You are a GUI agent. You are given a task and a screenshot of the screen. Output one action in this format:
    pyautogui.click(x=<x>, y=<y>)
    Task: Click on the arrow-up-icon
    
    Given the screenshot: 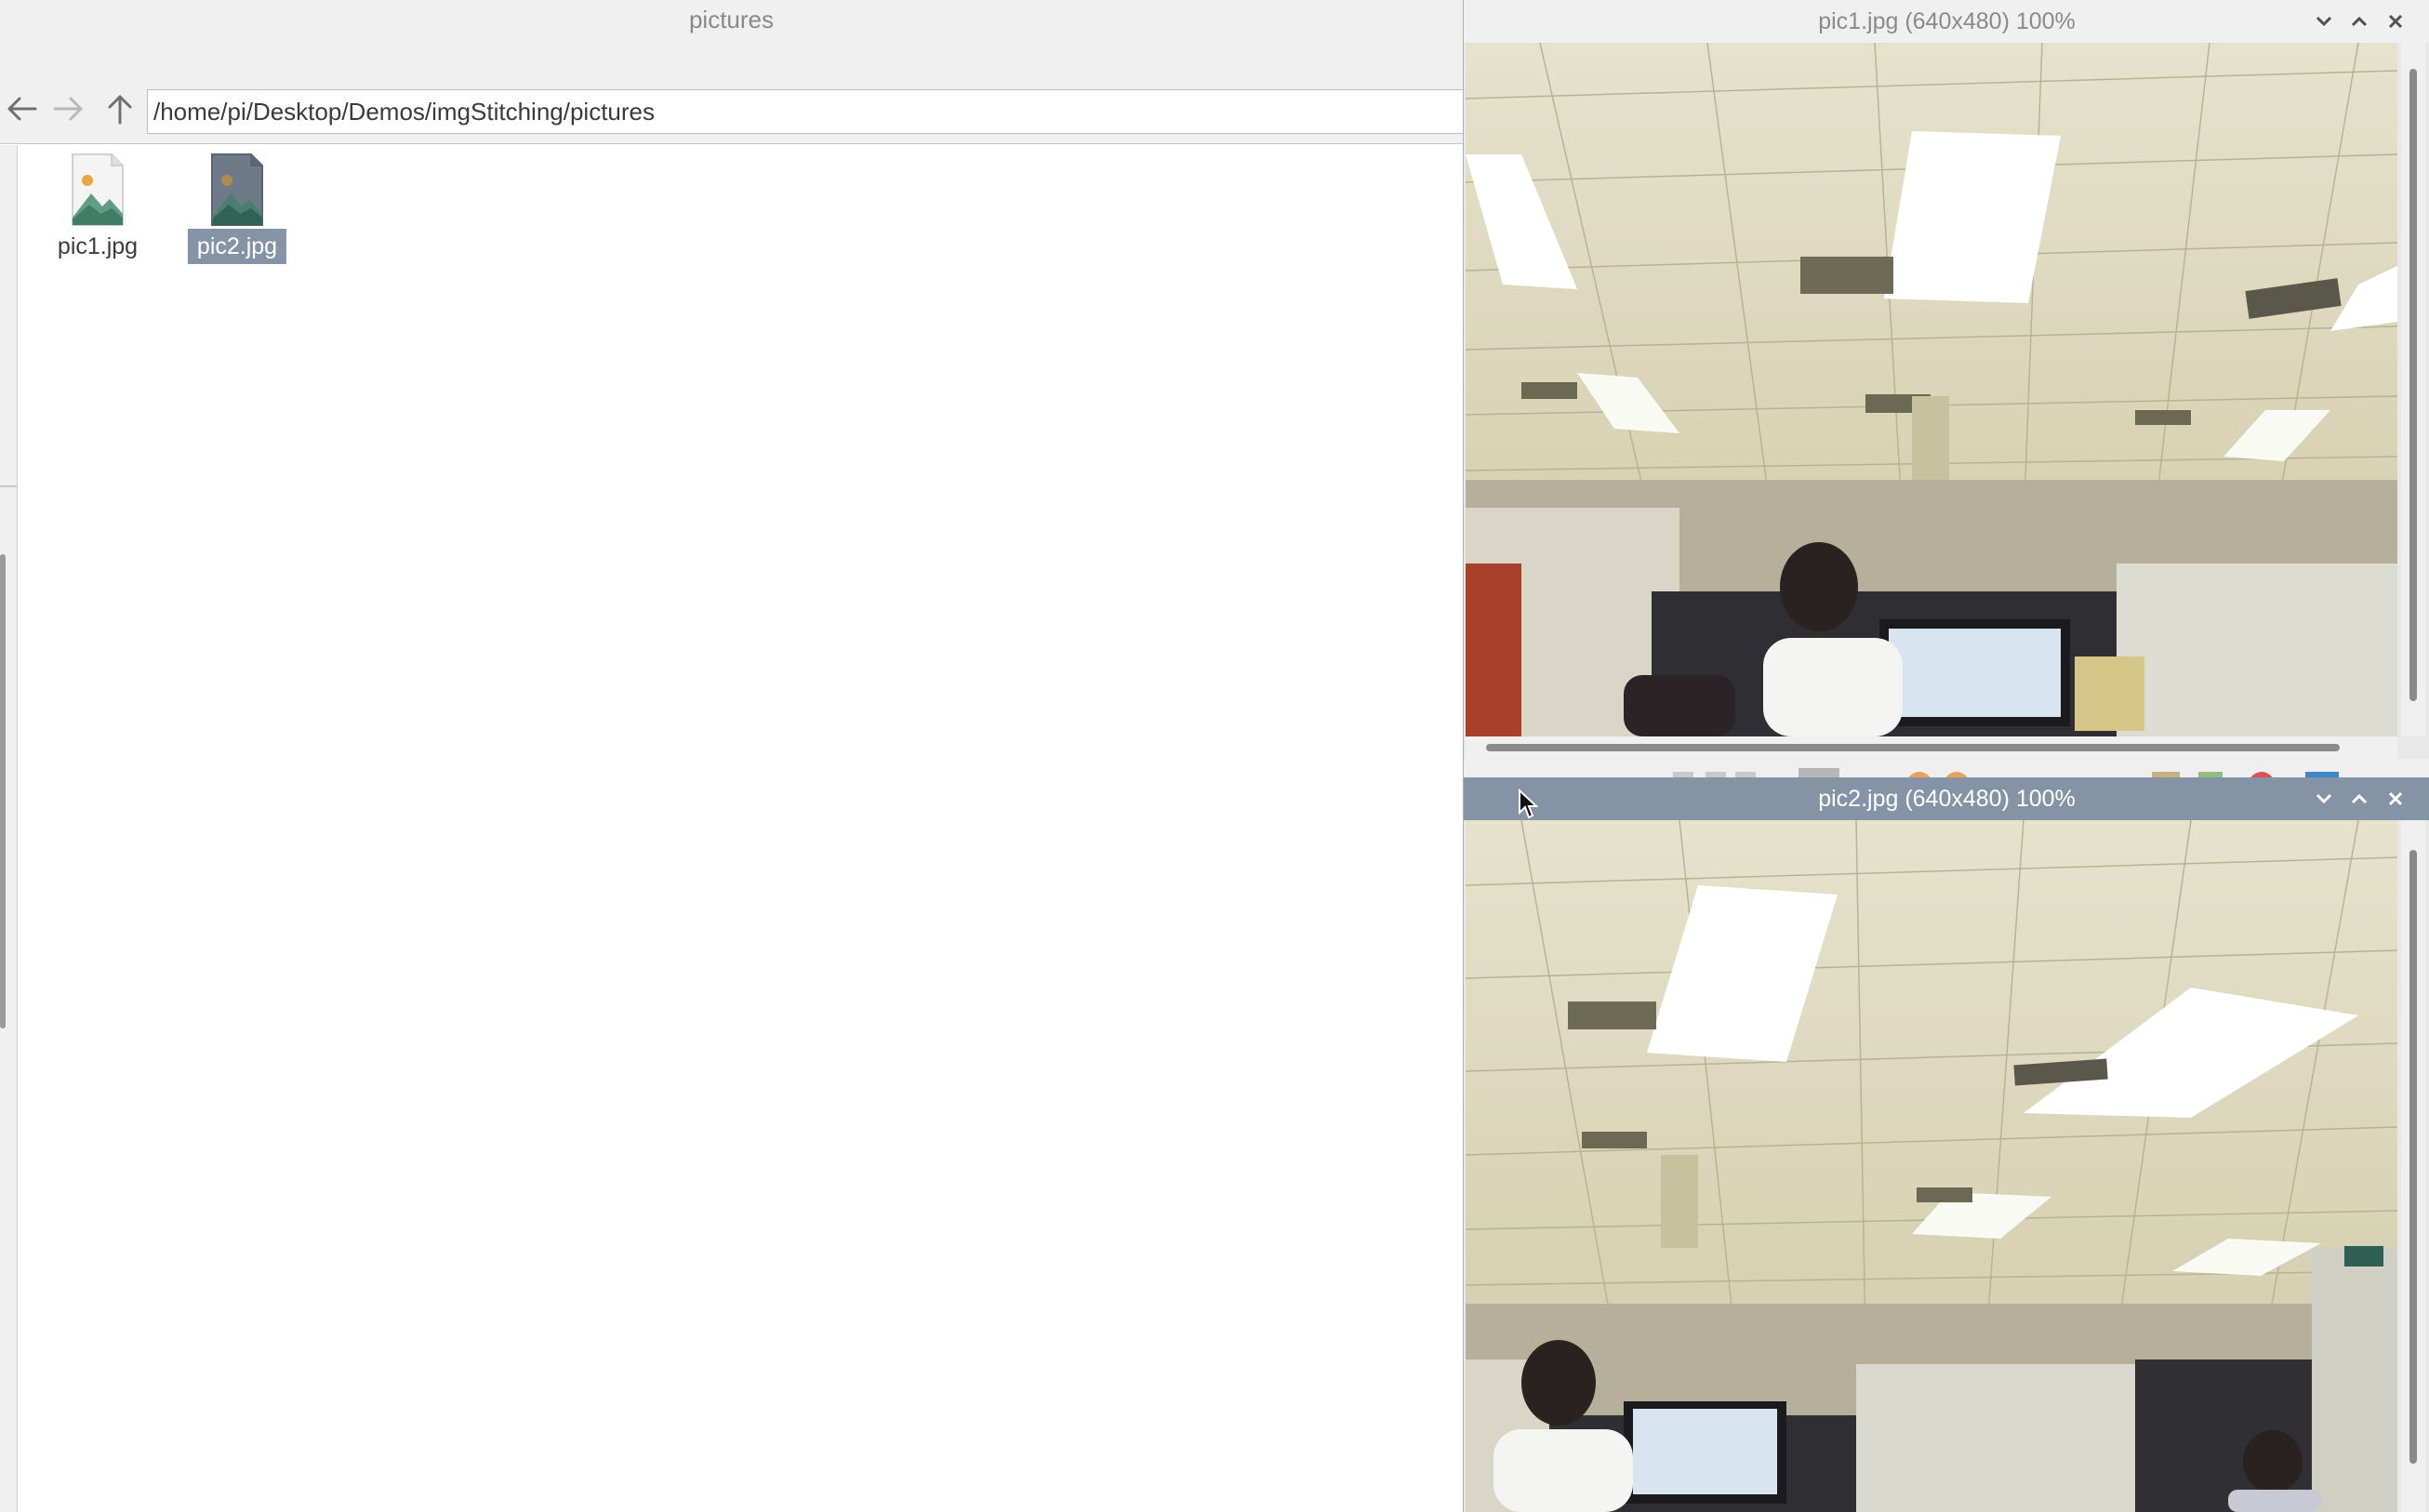 What is the action you would take?
    pyautogui.click(x=120, y=110)
    